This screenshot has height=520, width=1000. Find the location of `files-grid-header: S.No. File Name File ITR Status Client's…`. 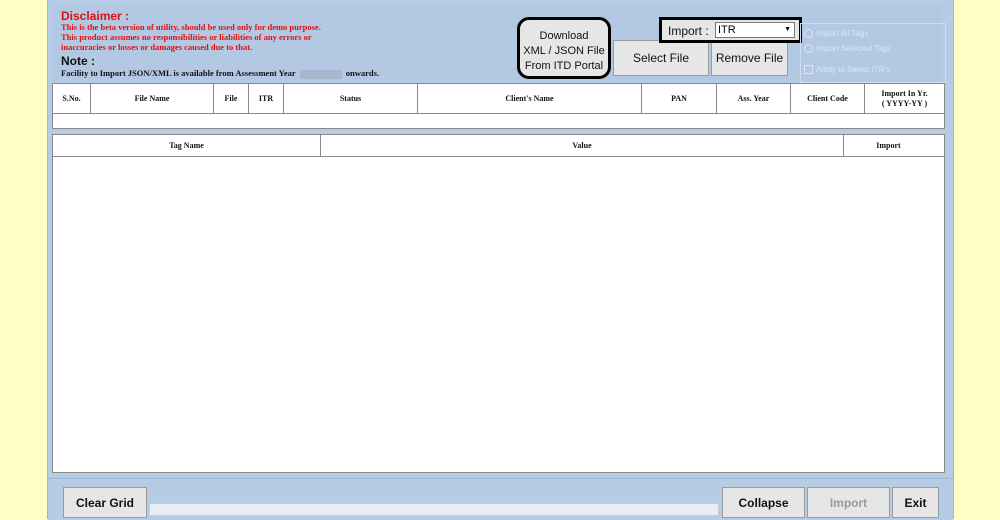

files-grid-header: S.No. File Name File ITR Status Client's… is located at coordinates (498, 99).